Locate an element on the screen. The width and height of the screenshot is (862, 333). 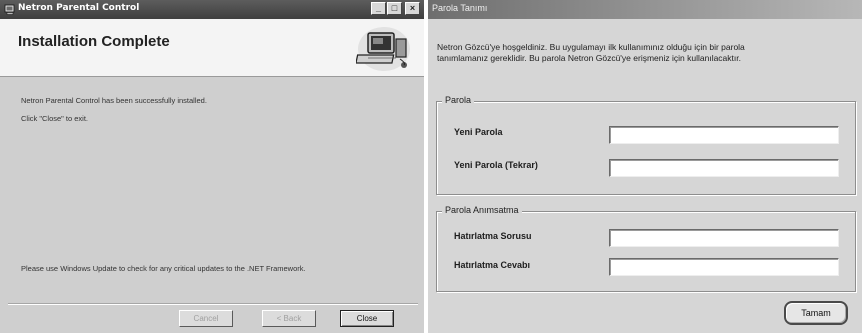
minimize-icon: _ is located at coordinates (378, 8).